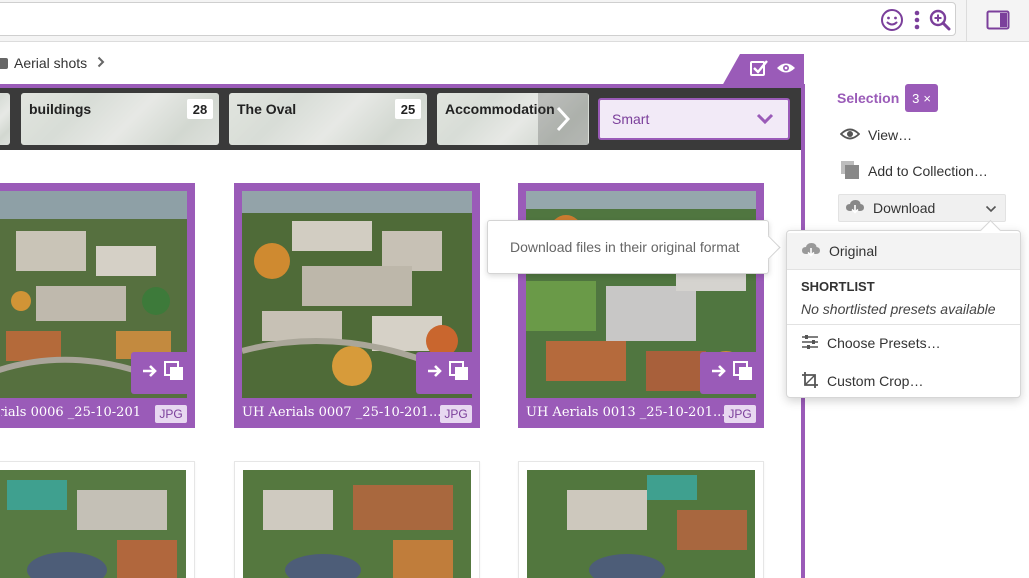  I want to click on menu-item-label: Original, so click(853, 251).